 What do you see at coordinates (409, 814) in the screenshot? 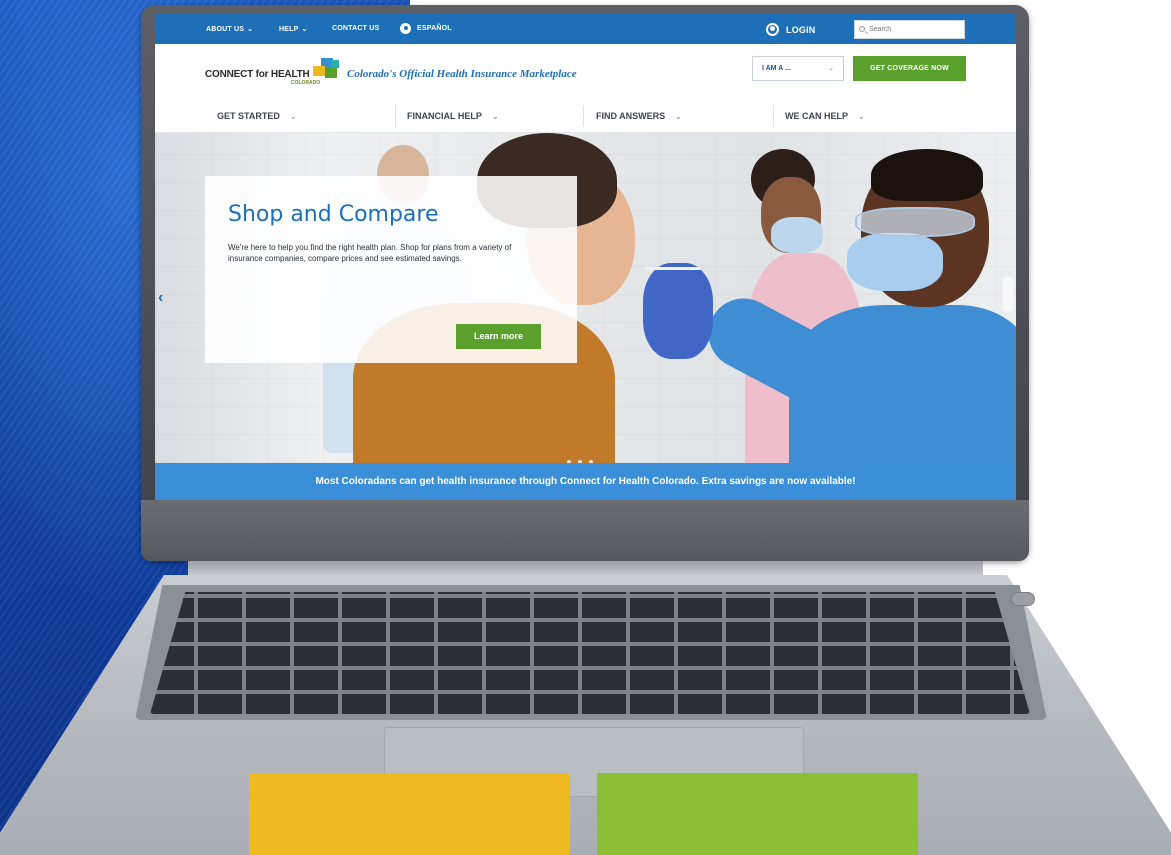
I see `yellow-color-block` at bounding box center [409, 814].